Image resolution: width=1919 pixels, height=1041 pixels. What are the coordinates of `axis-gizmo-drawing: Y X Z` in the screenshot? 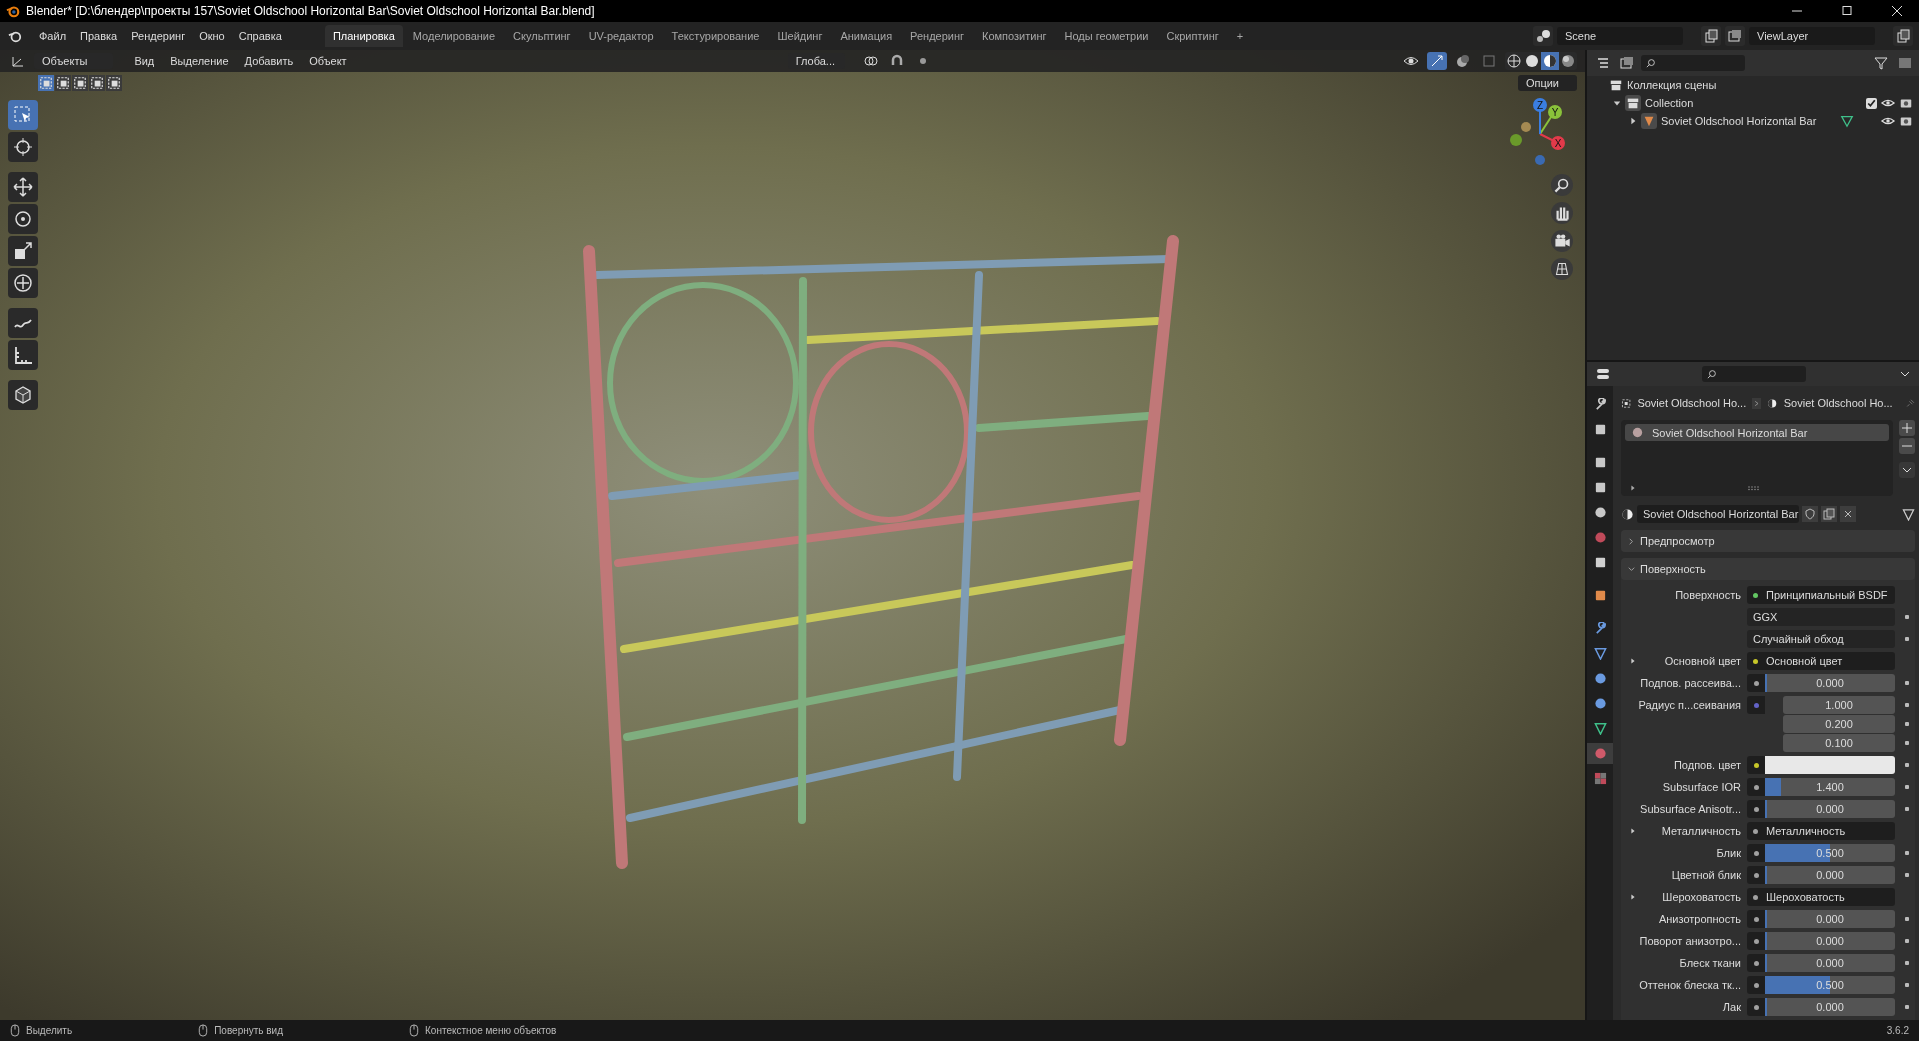 It's located at (1540, 134).